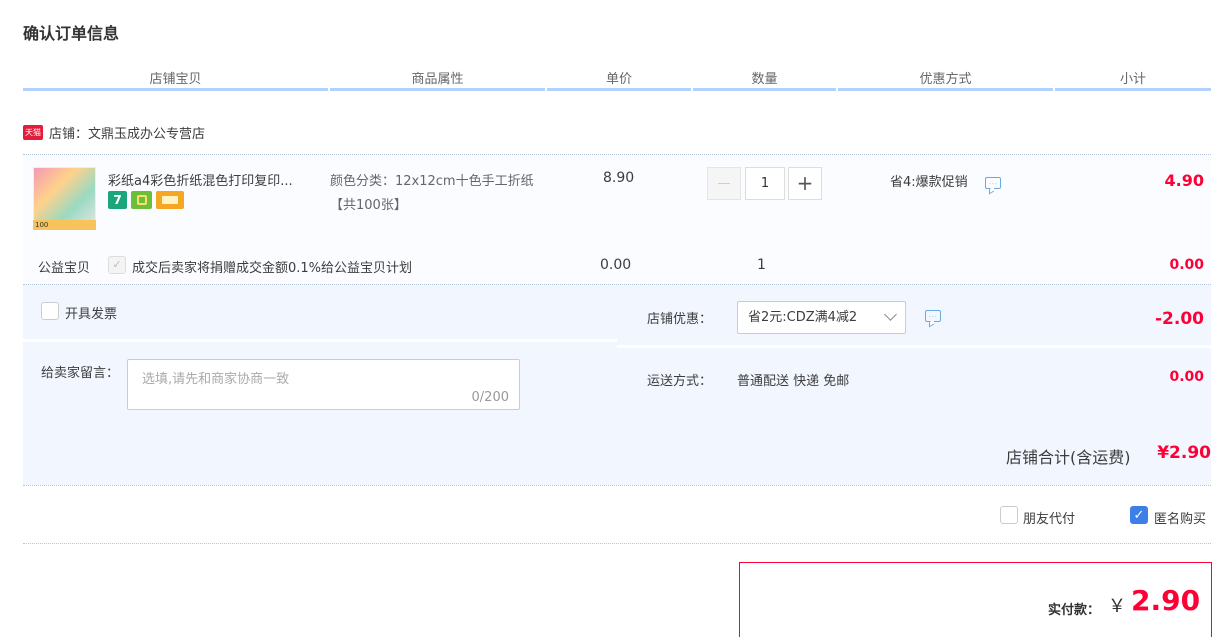  What do you see at coordinates (170, 200) in the screenshot?
I see `credit-card-icon` at bounding box center [170, 200].